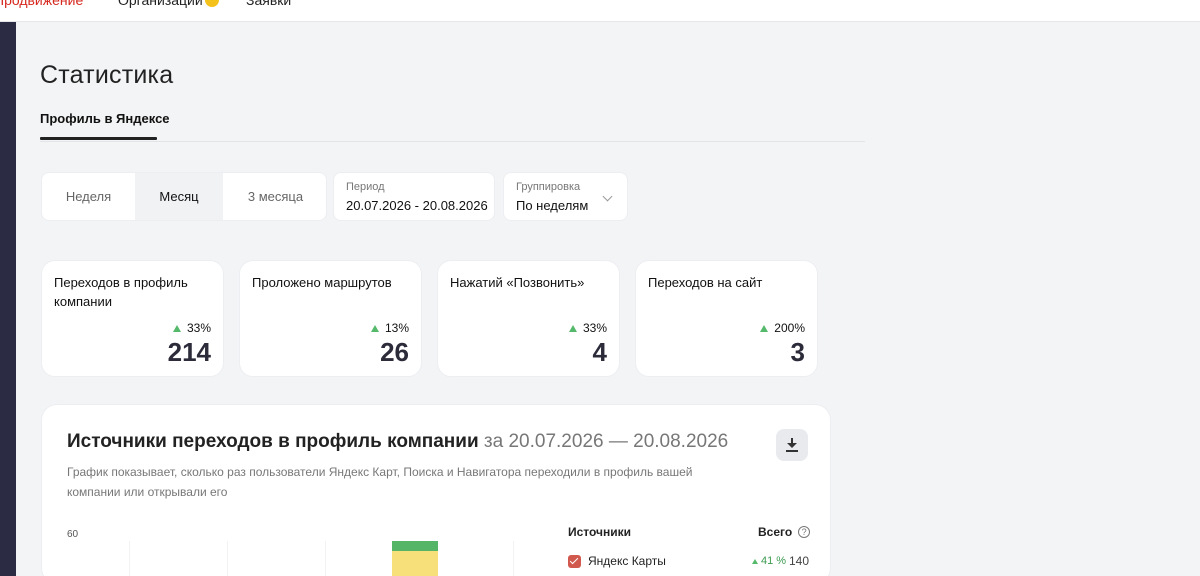 The height and width of the screenshot is (576, 1200). Describe the element at coordinates (517, 282) in the screenshot. I see `metric-title: Нажатий «Позвонить»` at that location.